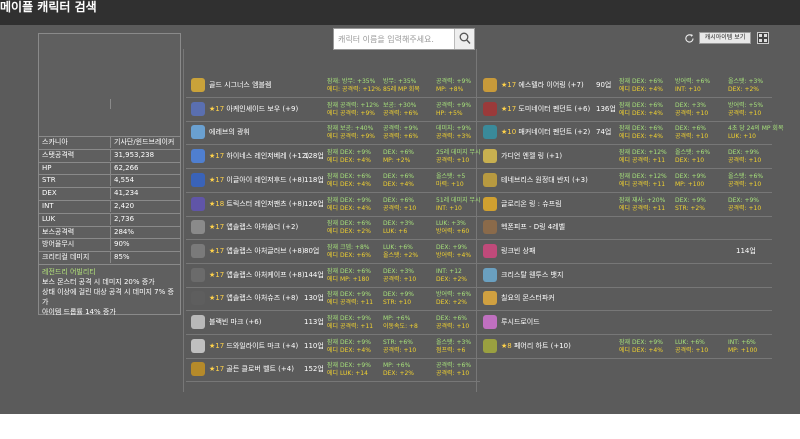 This screenshot has height=439, width=800. I want to click on stat-row: INT 2,420, so click(109, 206).